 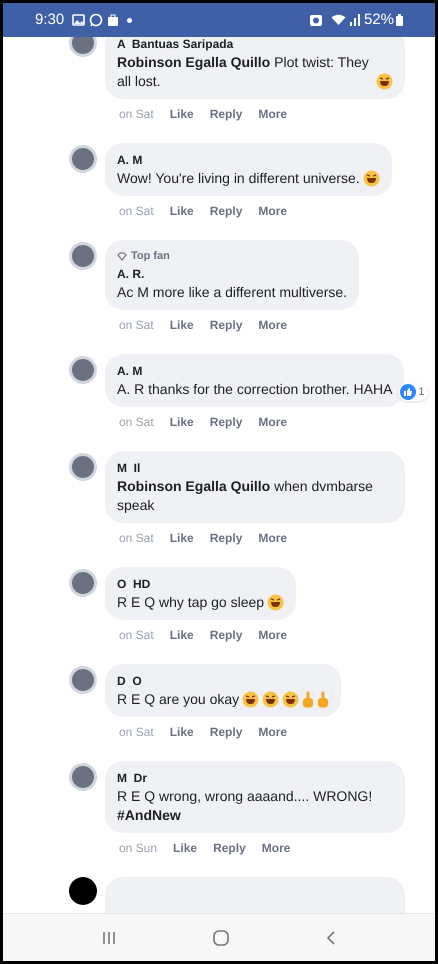 What do you see at coordinates (338, 20) in the screenshot?
I see `wifi-icon` at bounding box center [338, 20].